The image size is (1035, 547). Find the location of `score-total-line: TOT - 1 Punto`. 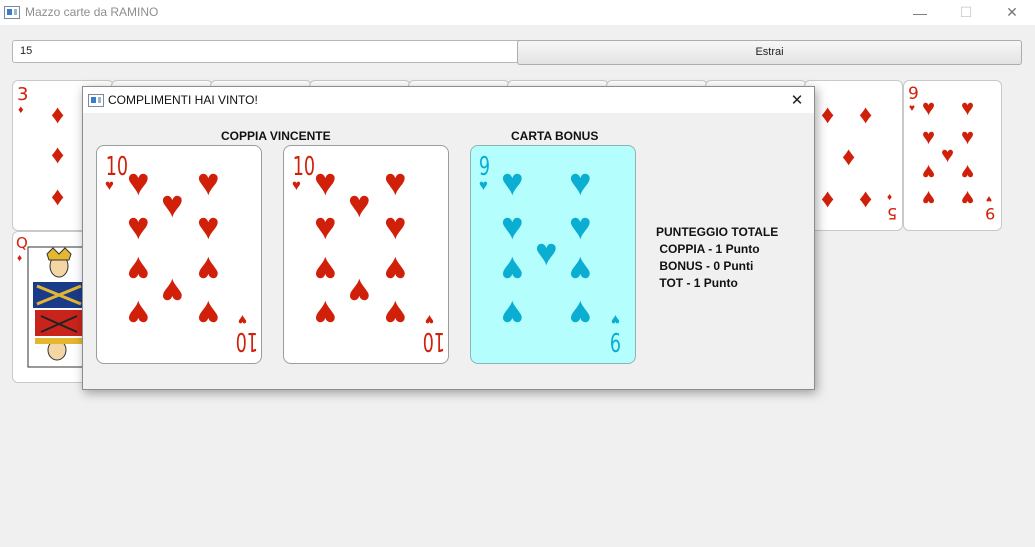

score-total-line: TOT - 1 Punto is located at coordinates (697, 283).